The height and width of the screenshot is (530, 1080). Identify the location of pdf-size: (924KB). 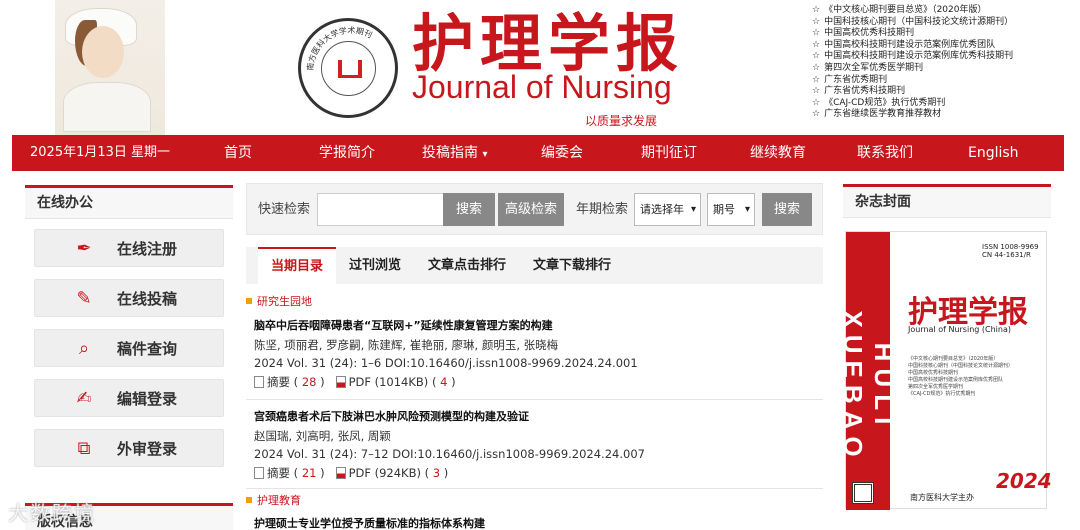
(397, 472).